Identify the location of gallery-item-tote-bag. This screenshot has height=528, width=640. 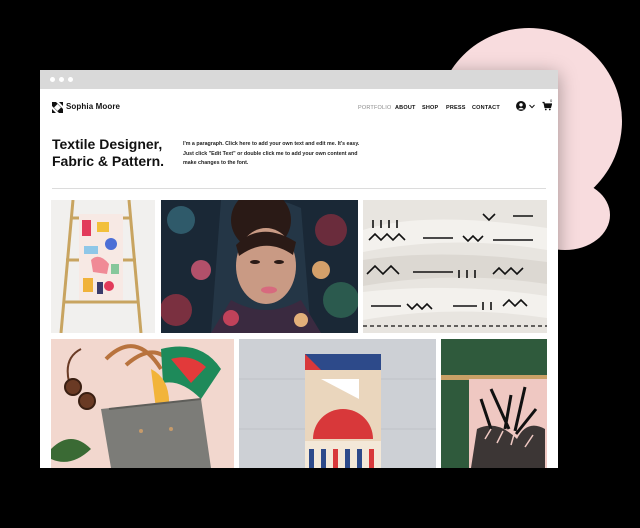
(142, 403).